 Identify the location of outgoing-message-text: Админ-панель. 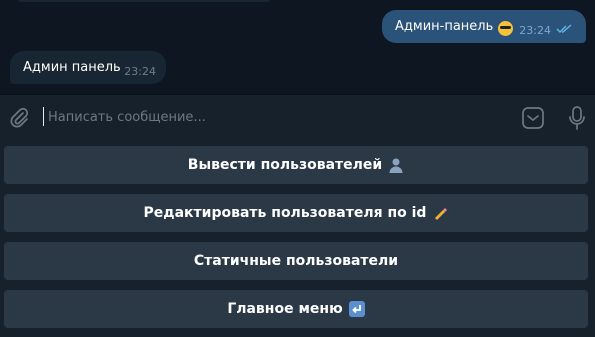
(444, 26).